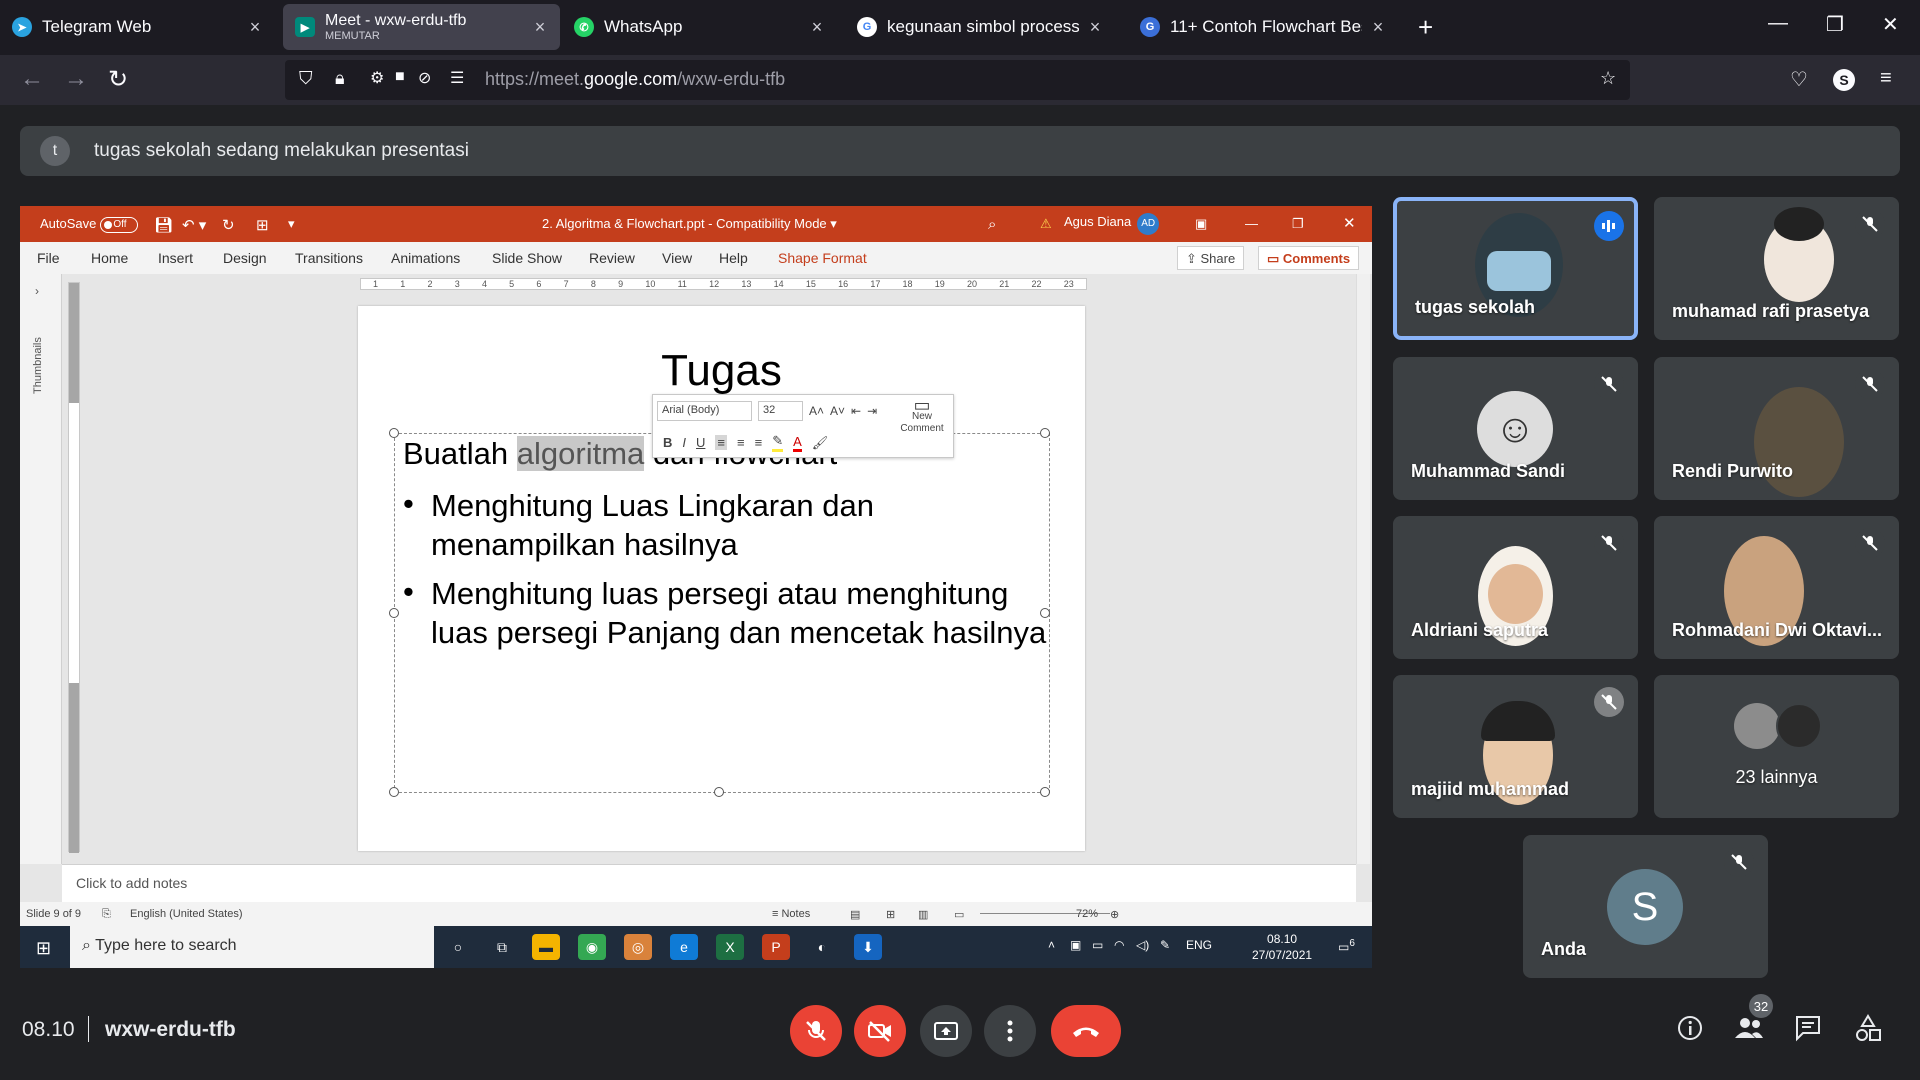 The image size is (1920, 1080). Describe the element at coordinates (1890, 24) in the screenshot. I see `close-window-button: ✕` at that location.